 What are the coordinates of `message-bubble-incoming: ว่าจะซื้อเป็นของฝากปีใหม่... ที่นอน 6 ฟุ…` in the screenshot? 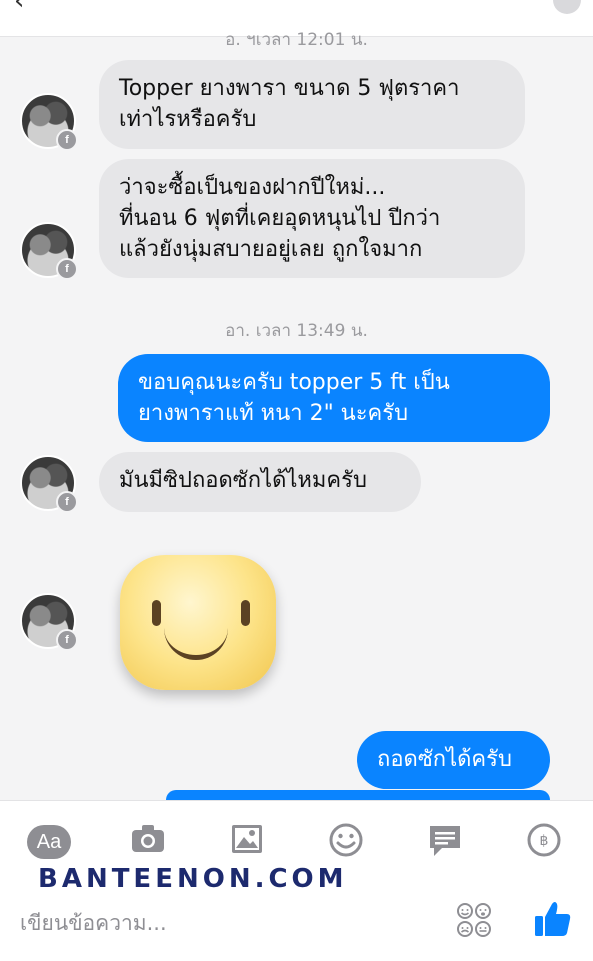 It's located at (312, 218).